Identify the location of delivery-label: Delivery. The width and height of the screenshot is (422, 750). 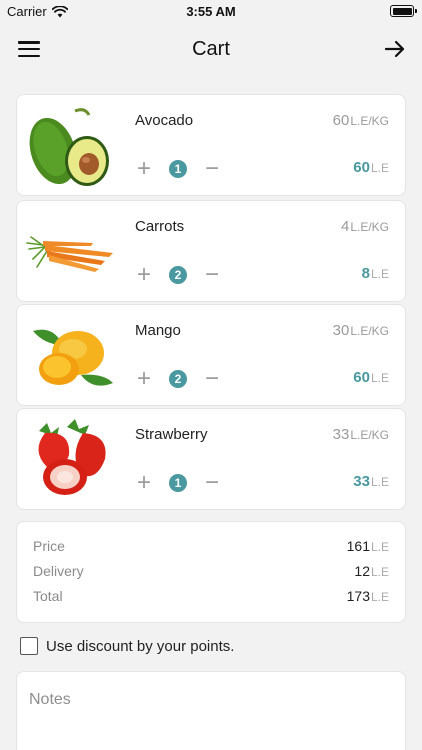
(58, 571).